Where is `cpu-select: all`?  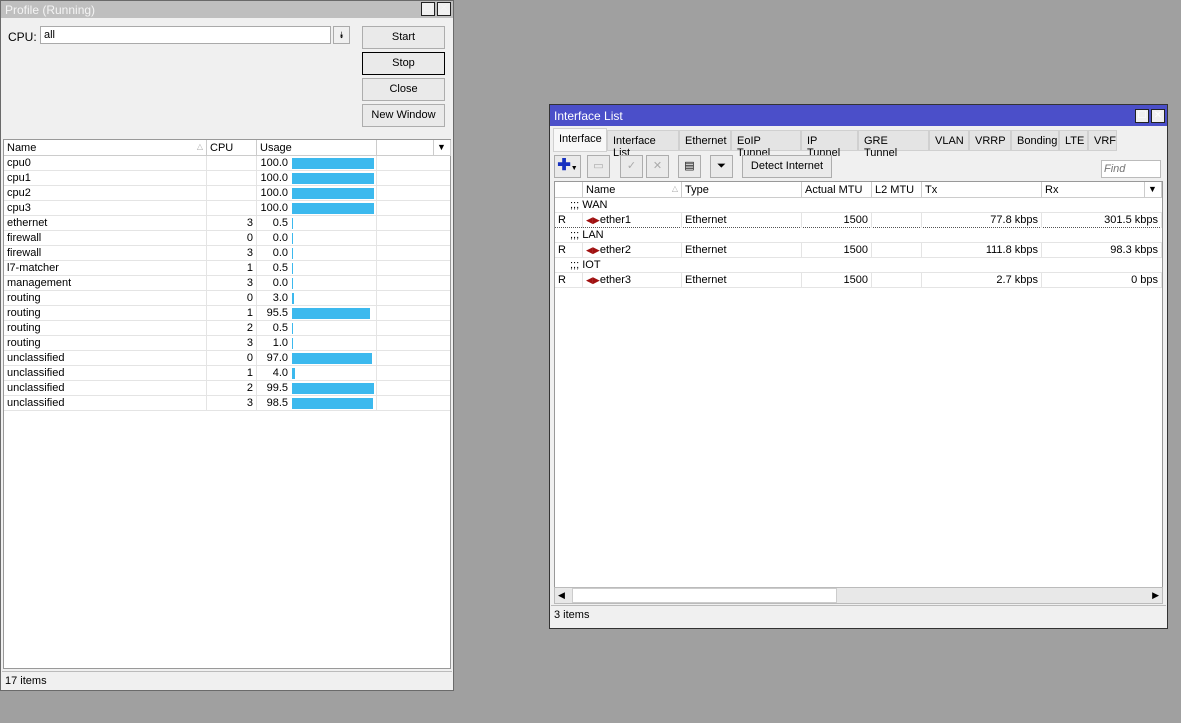
cpu-select: all is located at coordinates (185, 35).